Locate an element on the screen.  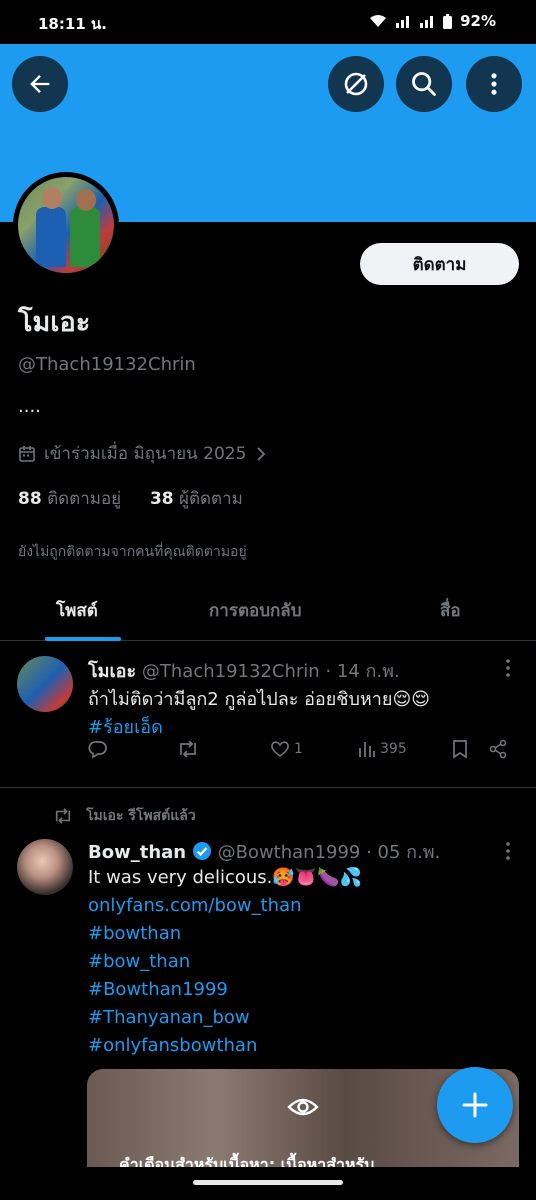
status-bar: 18:11 น. 92% is located at coordinates (268, 22).